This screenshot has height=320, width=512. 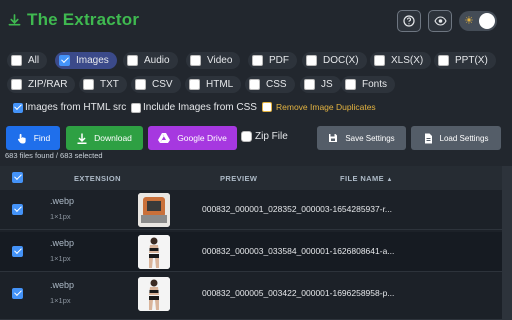 What do you see at coordinates (428, 138) in the screenshot?
I see `file-icon` at bounding box center [428, 138].